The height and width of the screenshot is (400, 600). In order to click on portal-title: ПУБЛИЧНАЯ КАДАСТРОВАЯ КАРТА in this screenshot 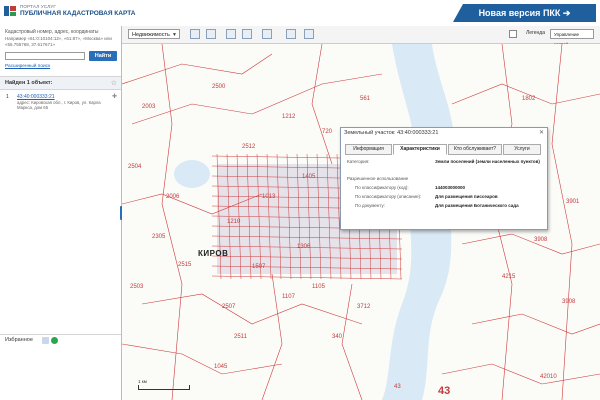, I will do `click(78, 13)`.